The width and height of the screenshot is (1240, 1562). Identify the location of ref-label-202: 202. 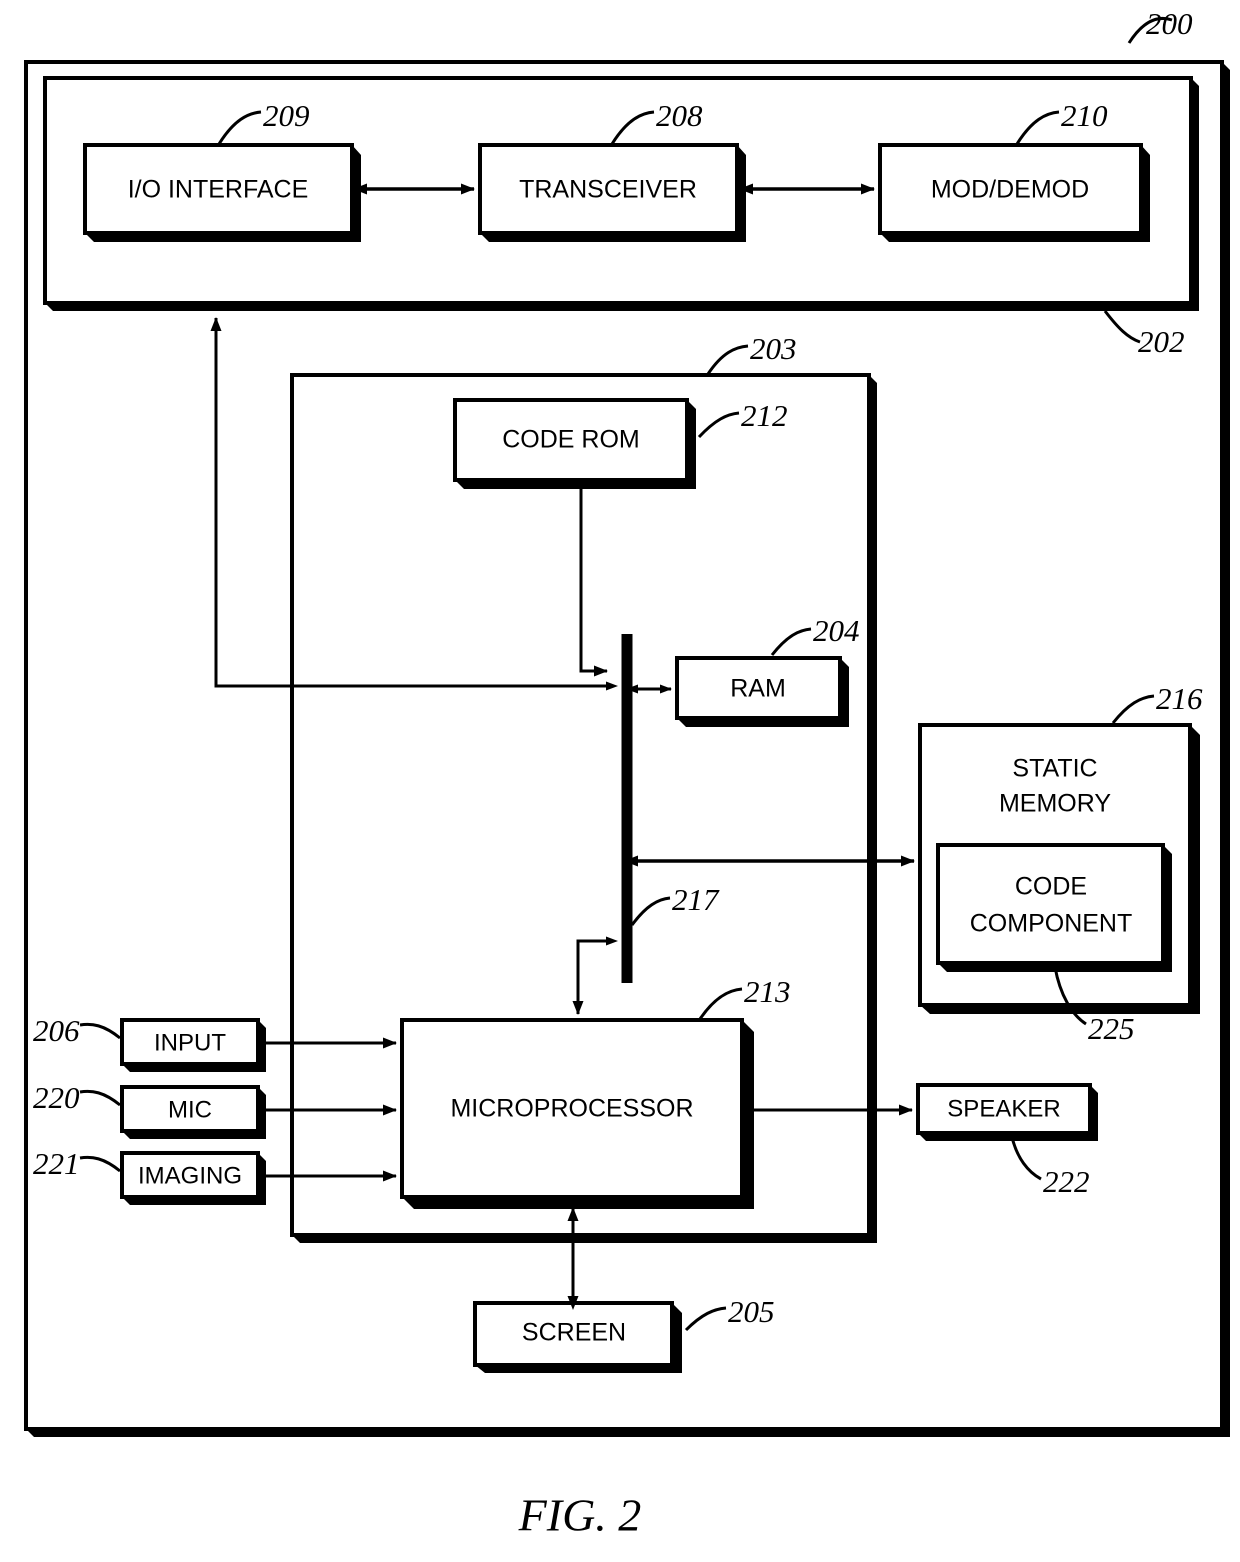
(1161, 341).